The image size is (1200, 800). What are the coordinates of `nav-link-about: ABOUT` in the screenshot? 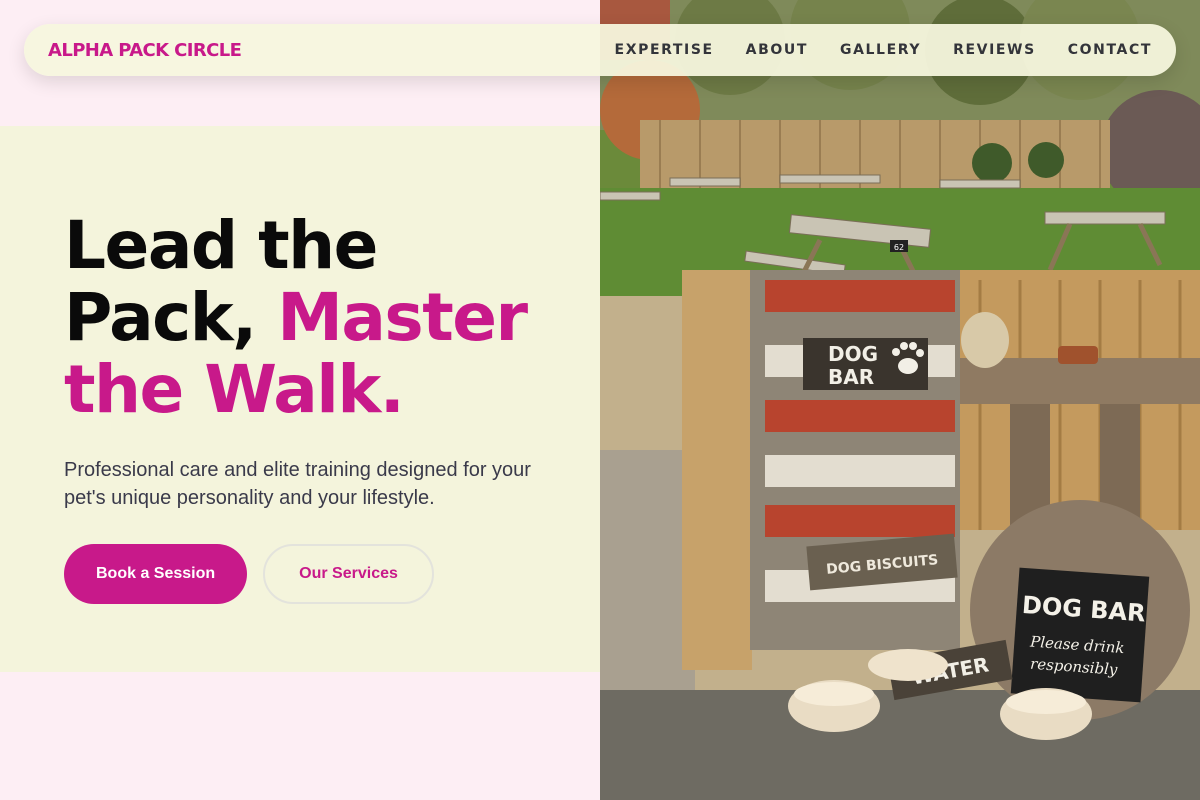 It's located at (777, 50).